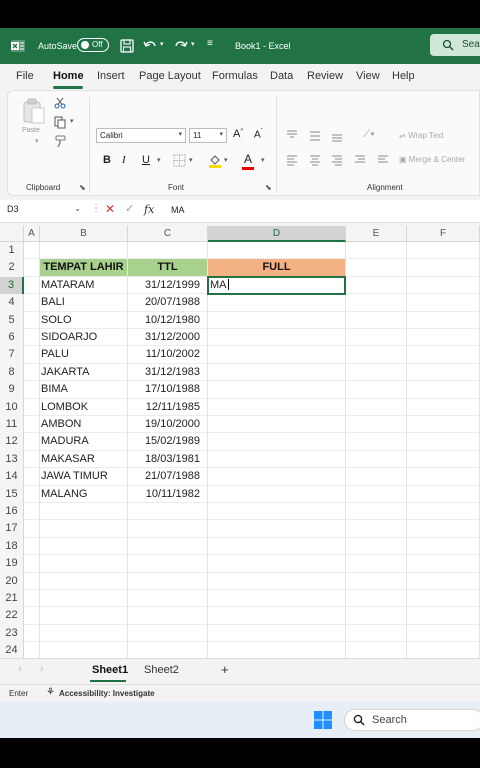 The height and width of the screenshot is (768, 480). I want to click on cell-tempat-lahir: BALI, so click(84, 302).